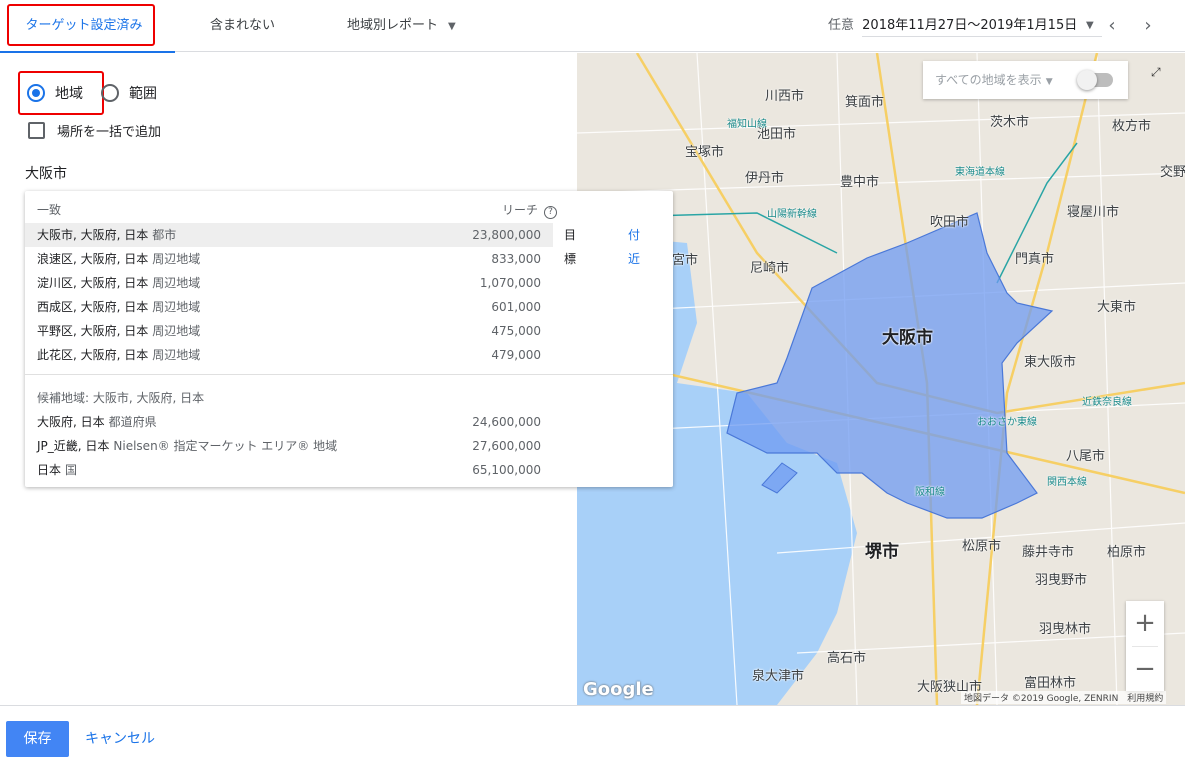 The image size is (1185, 763). What do you see at coordinates (1010, 122) in the screenshot?
I see `map-label: 茨木市` at bounding box center [1010, 122].